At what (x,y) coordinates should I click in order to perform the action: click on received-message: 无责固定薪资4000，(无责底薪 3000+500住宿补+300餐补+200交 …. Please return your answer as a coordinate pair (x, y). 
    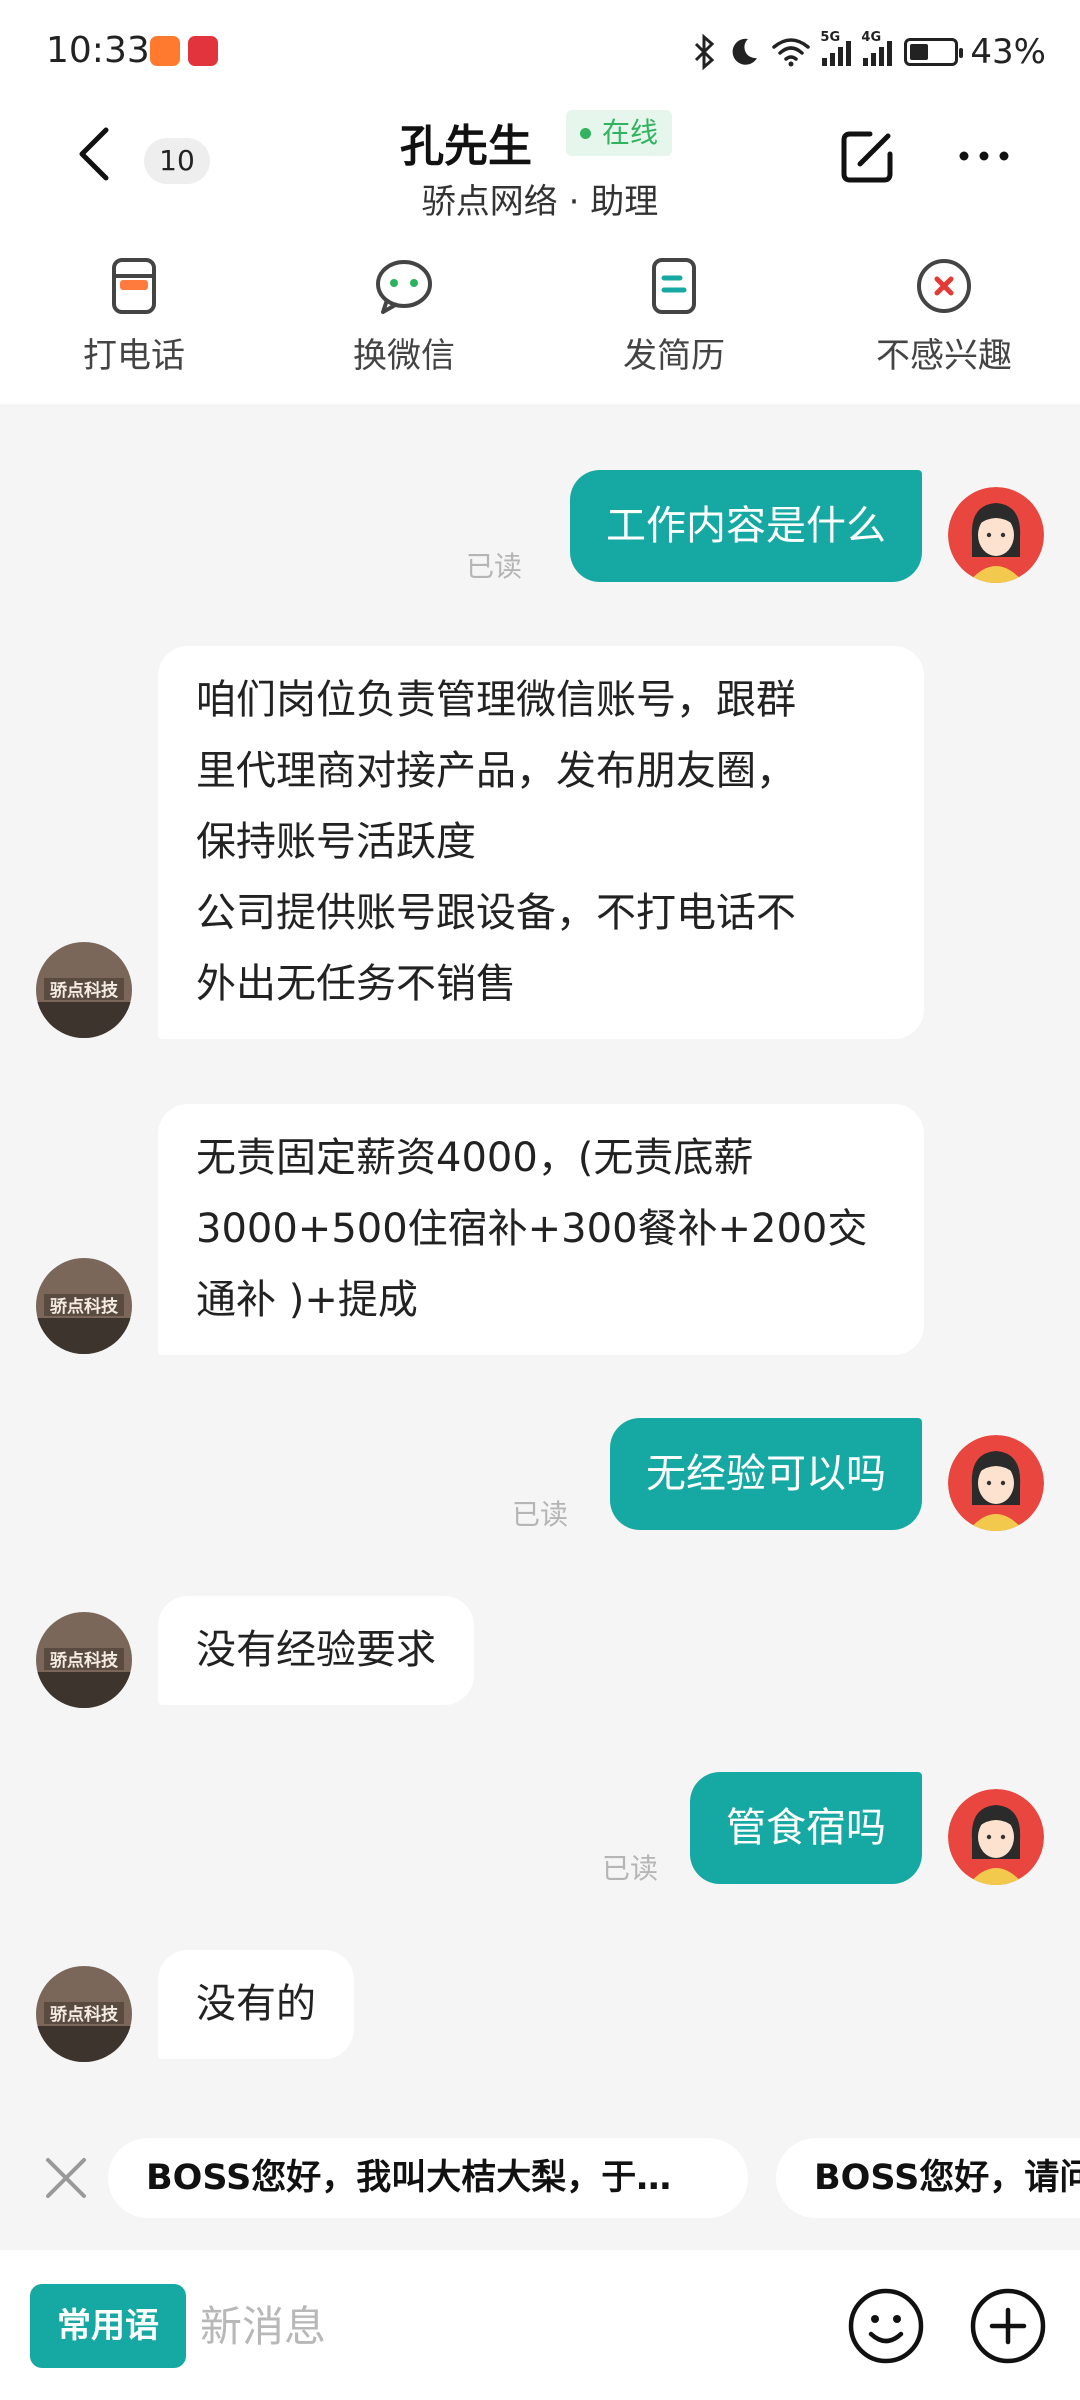
    Looking at the image, I should click on (541, 1229).